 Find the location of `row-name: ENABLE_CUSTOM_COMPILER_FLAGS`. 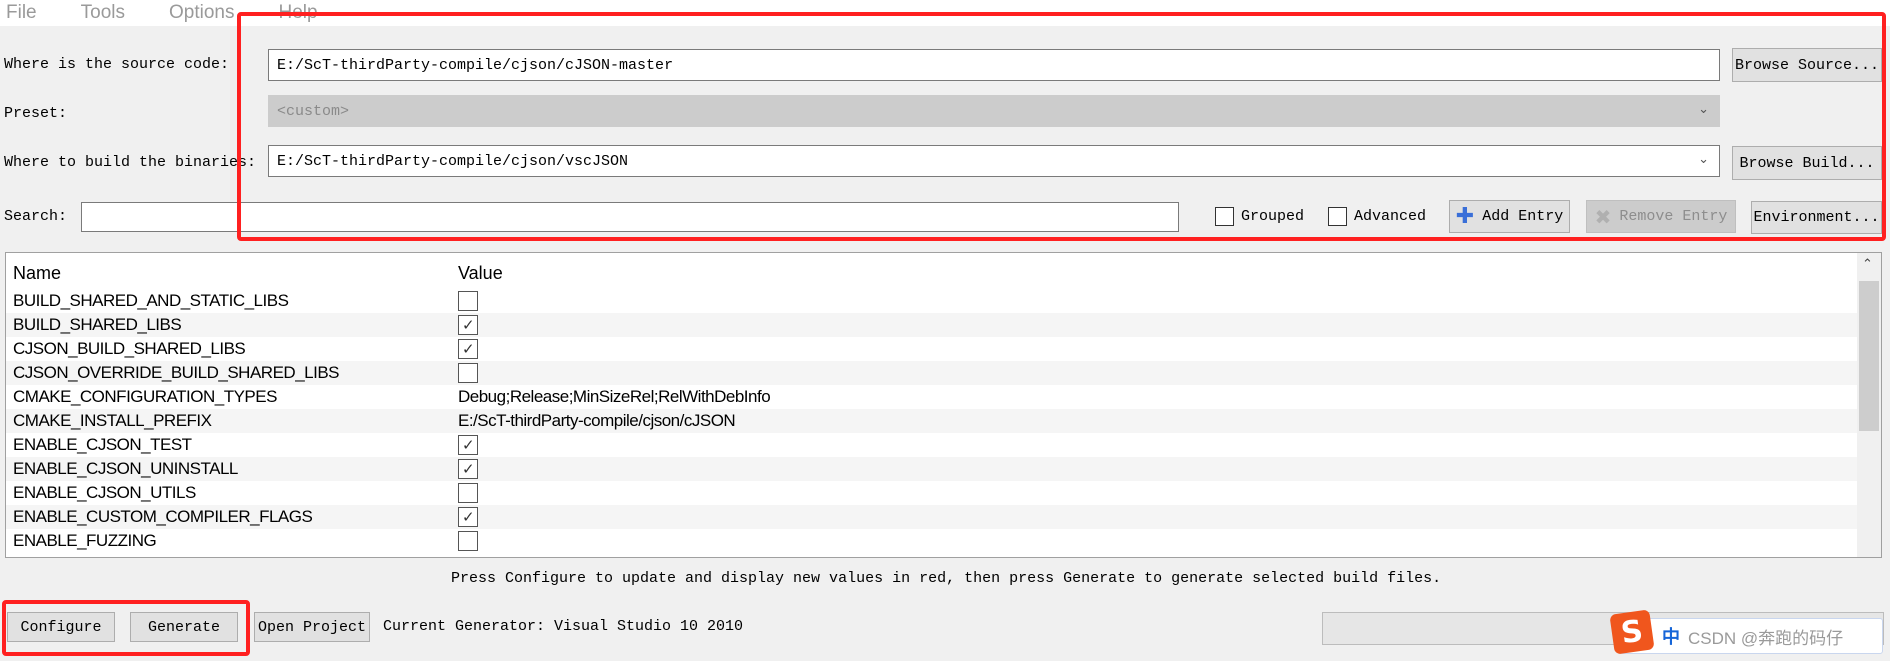

row-name: ENABLE_CUSTOM_COMPILER_FLAGS is located at coordinates (163, 516).